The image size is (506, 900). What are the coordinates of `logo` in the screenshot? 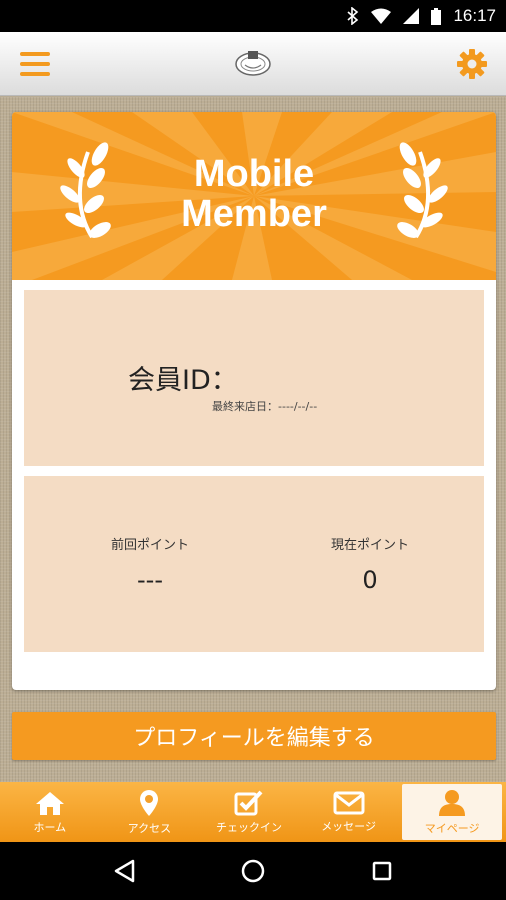 It's located at (253, 63).